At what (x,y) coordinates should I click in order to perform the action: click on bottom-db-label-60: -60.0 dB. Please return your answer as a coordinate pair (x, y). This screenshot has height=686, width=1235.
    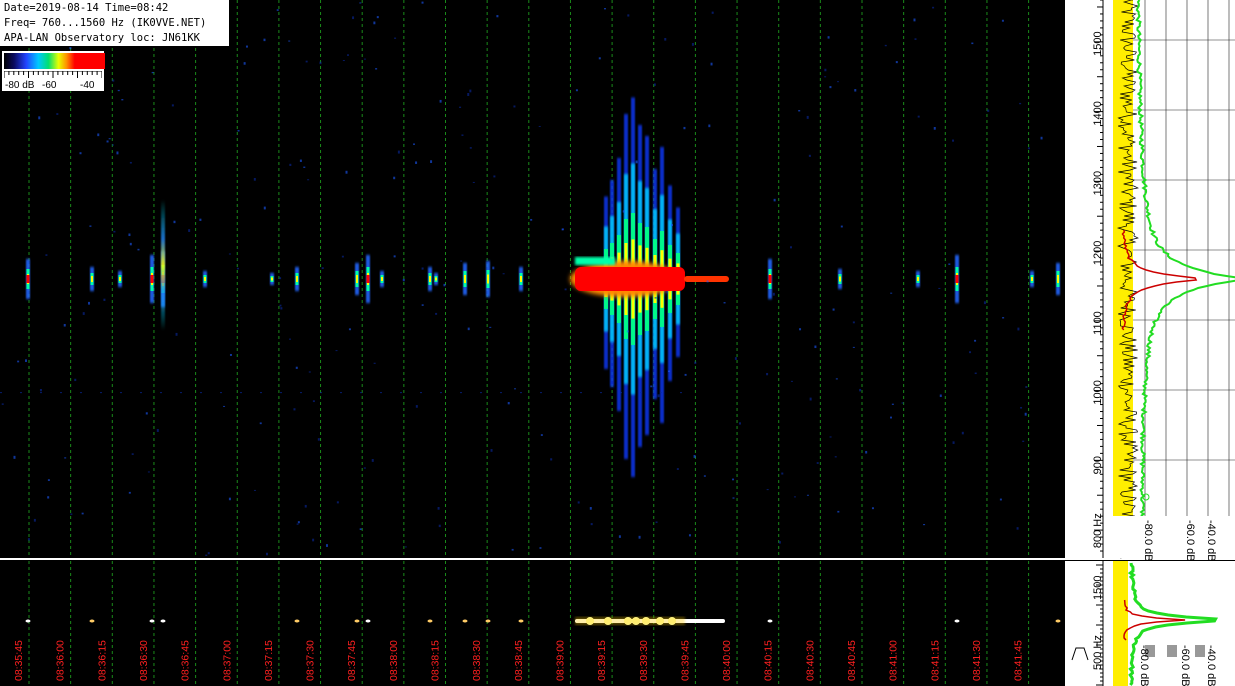
    Looking at the image, I should click on (1185, 665).